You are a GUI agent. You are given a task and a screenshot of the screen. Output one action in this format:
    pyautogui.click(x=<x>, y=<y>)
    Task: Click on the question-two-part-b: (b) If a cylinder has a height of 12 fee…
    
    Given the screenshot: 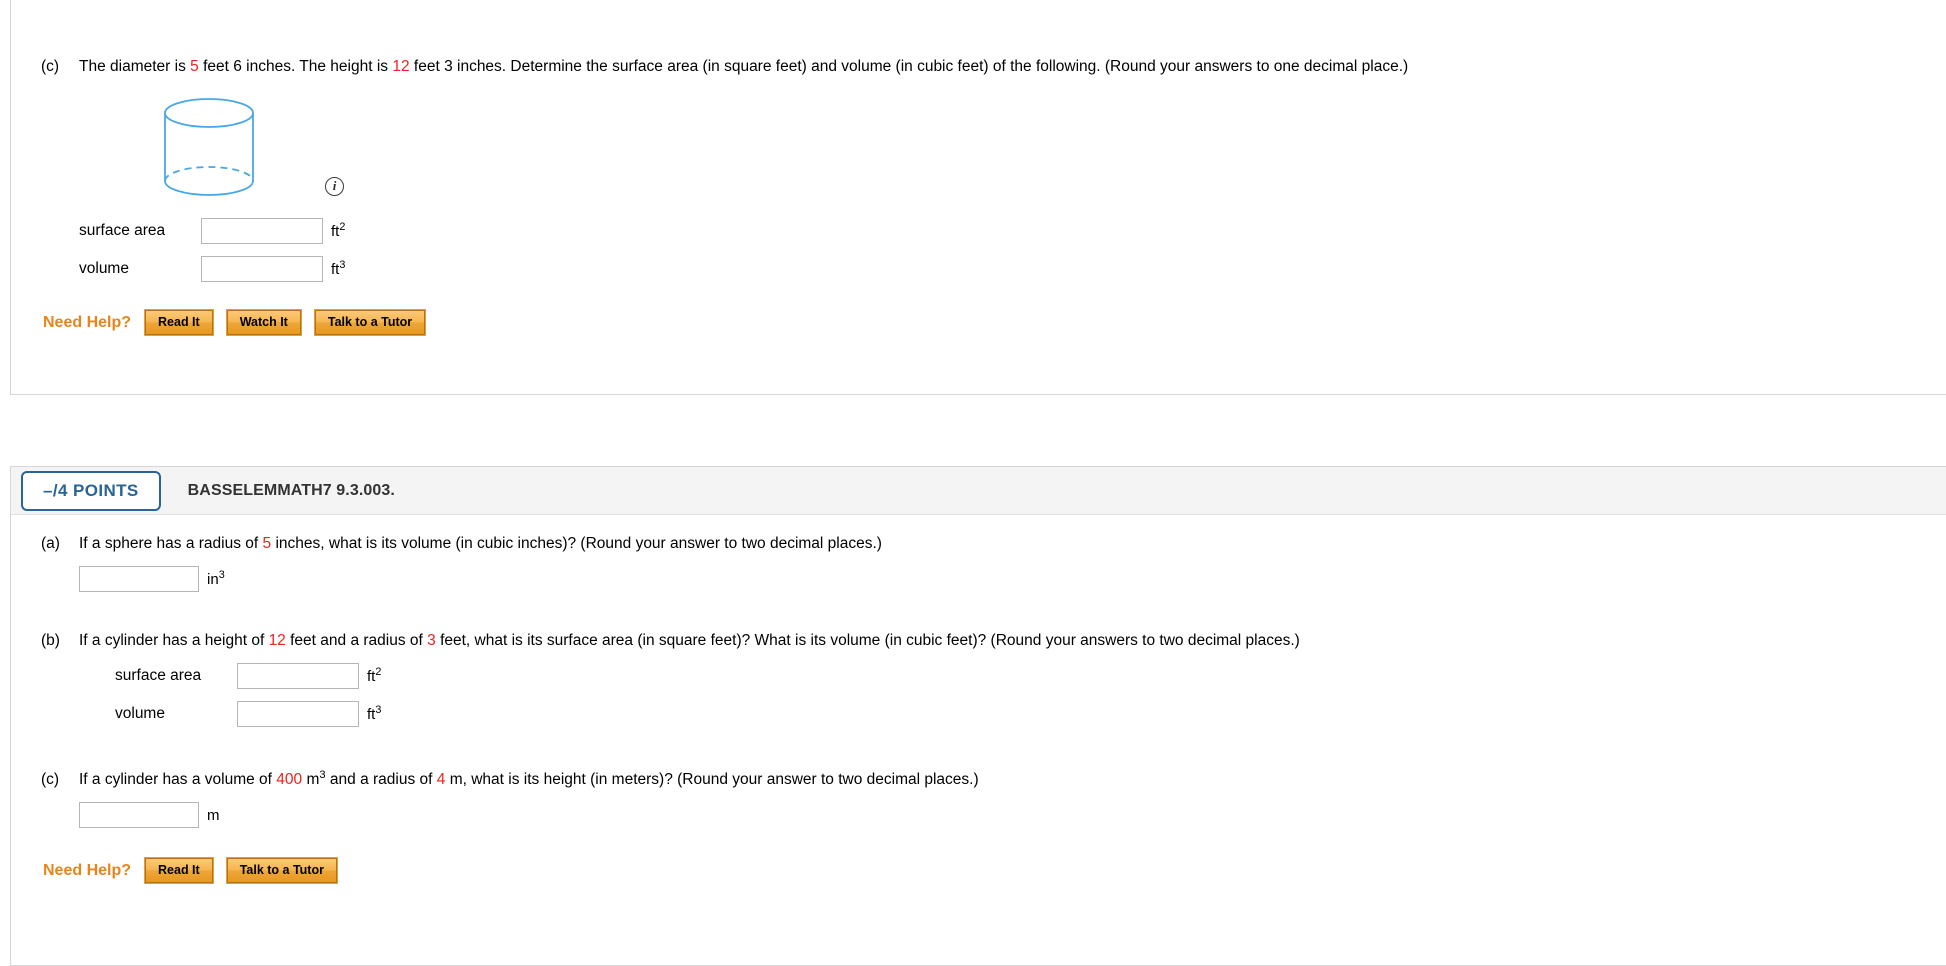 What is the action you would take?
    pyautogui.click(x=978, y=659)
    